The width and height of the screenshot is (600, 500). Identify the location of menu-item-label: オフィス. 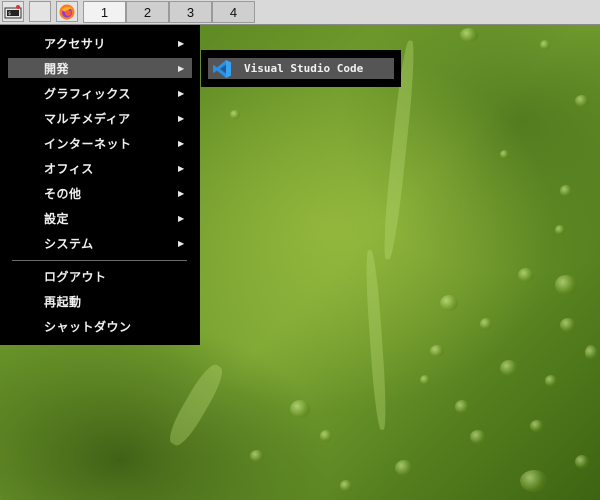
(69, 168).